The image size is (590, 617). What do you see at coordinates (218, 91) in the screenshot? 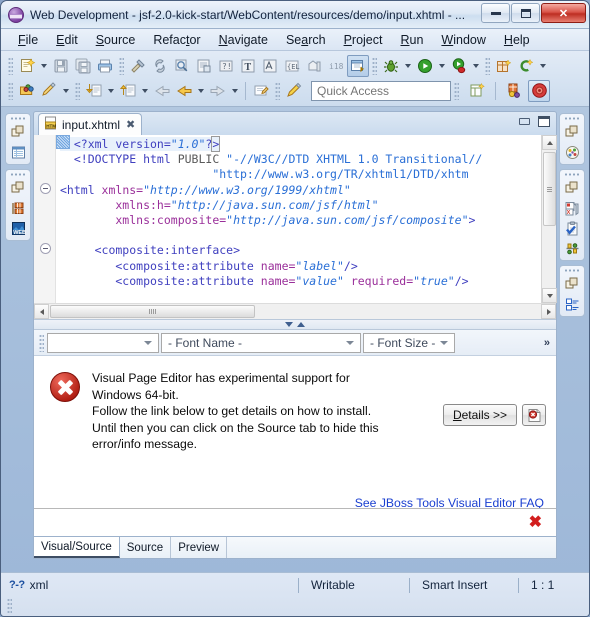
I see `forward-arrow-icon` at bounding box center [218, 91].